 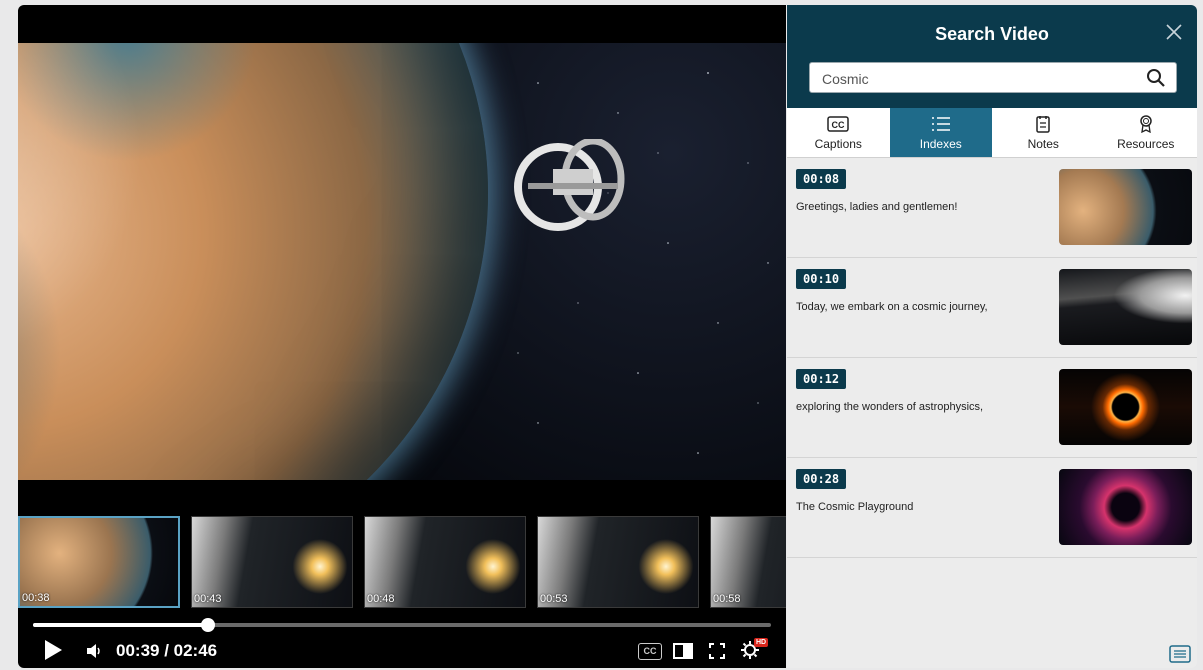 What do you see at coordinates (36, 598) in the screenshot?
I see `thumbnail-time: 00:38` at bounding box center [36, 598].